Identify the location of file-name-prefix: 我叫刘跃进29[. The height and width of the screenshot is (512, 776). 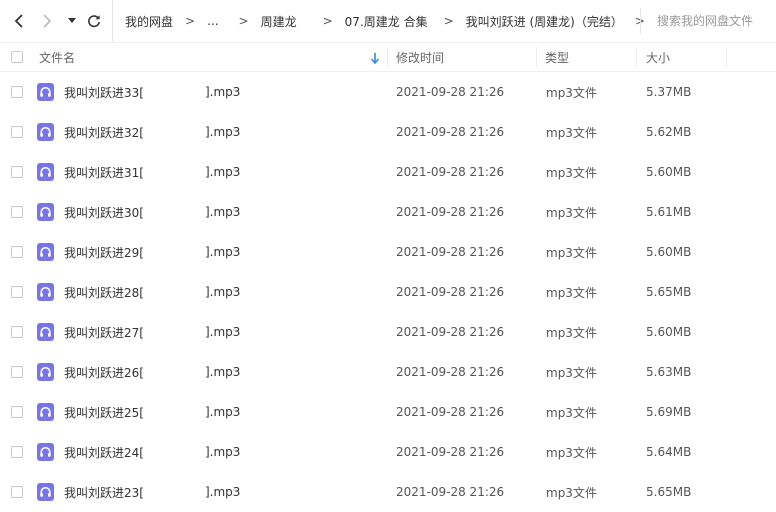
(104, 252).